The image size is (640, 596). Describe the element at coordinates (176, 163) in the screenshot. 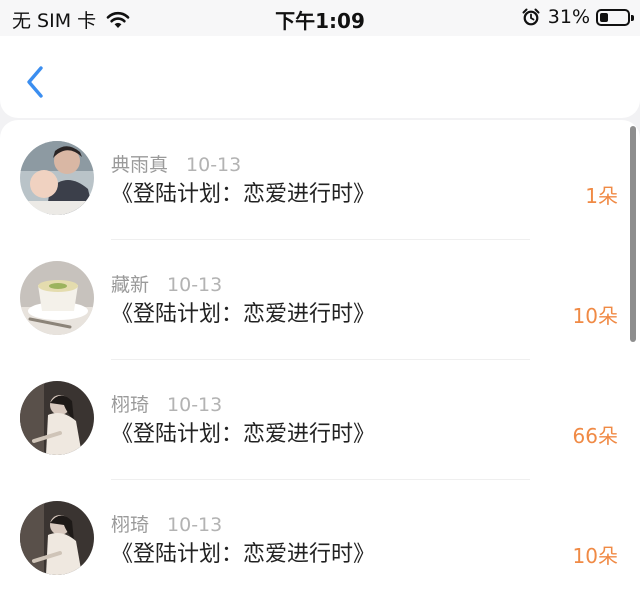

I see `name-line: 典雨真 10-13` at that location.